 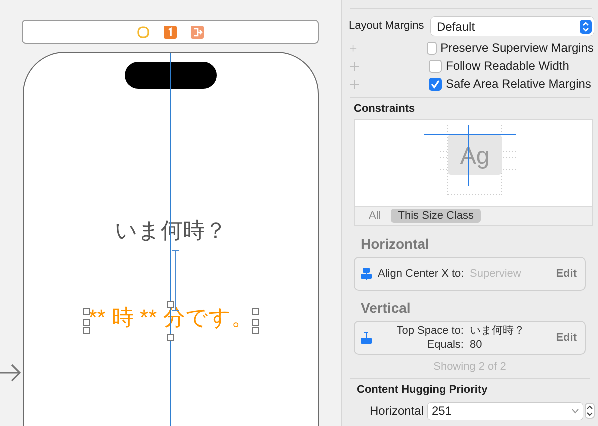 I want to click on chevron-down-icon, so click(x=575, y=411).